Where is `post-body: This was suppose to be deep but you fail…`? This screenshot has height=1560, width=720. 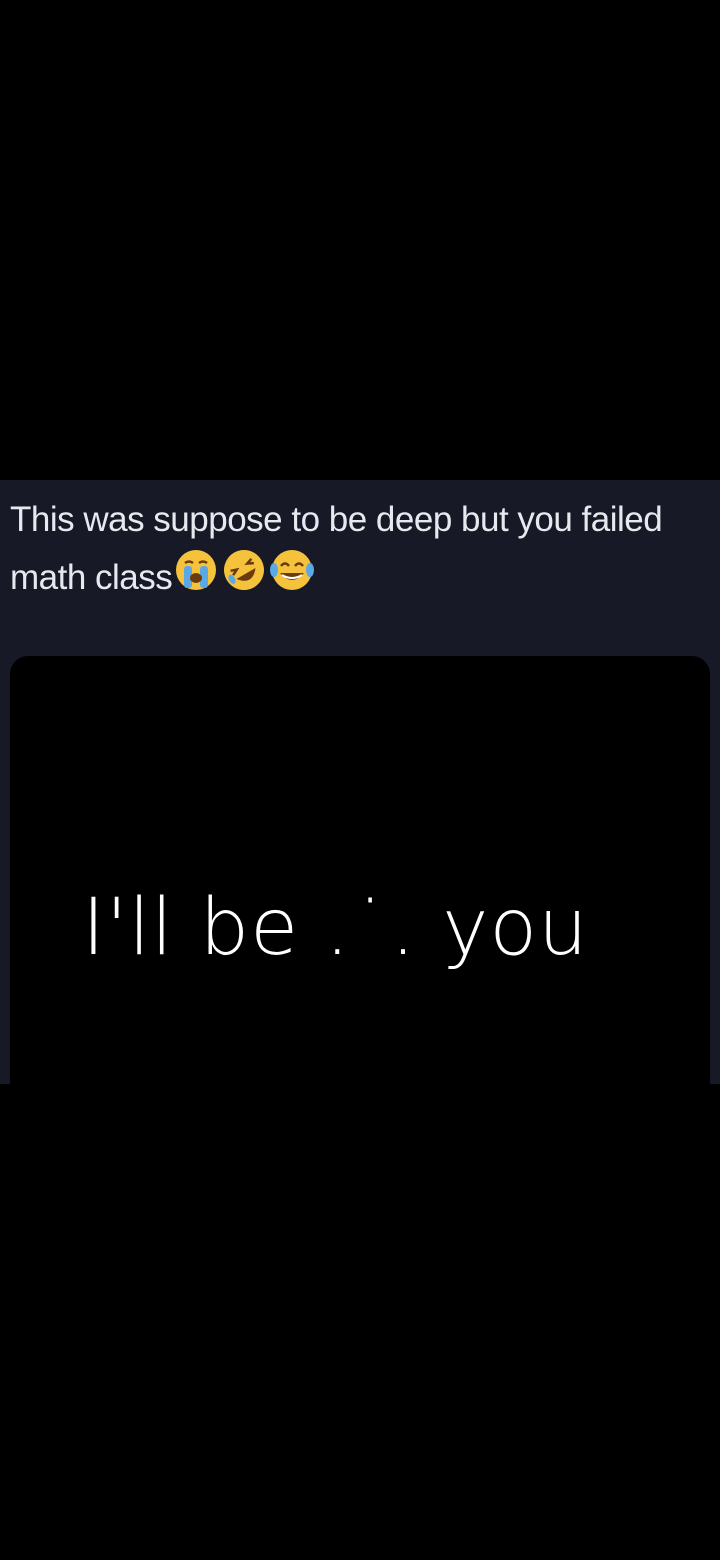 post-body: This was suppose to be deep but you fail… is located at coordinates (336, 548).